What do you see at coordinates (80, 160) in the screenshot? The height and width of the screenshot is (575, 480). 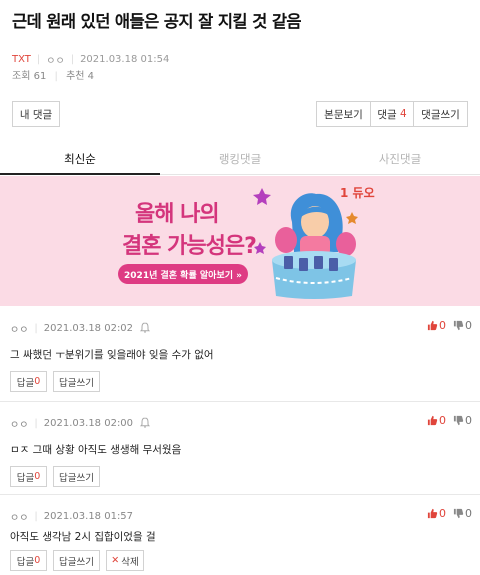 I see `tab-latest: 최신순` at bounding box center [80, 160].